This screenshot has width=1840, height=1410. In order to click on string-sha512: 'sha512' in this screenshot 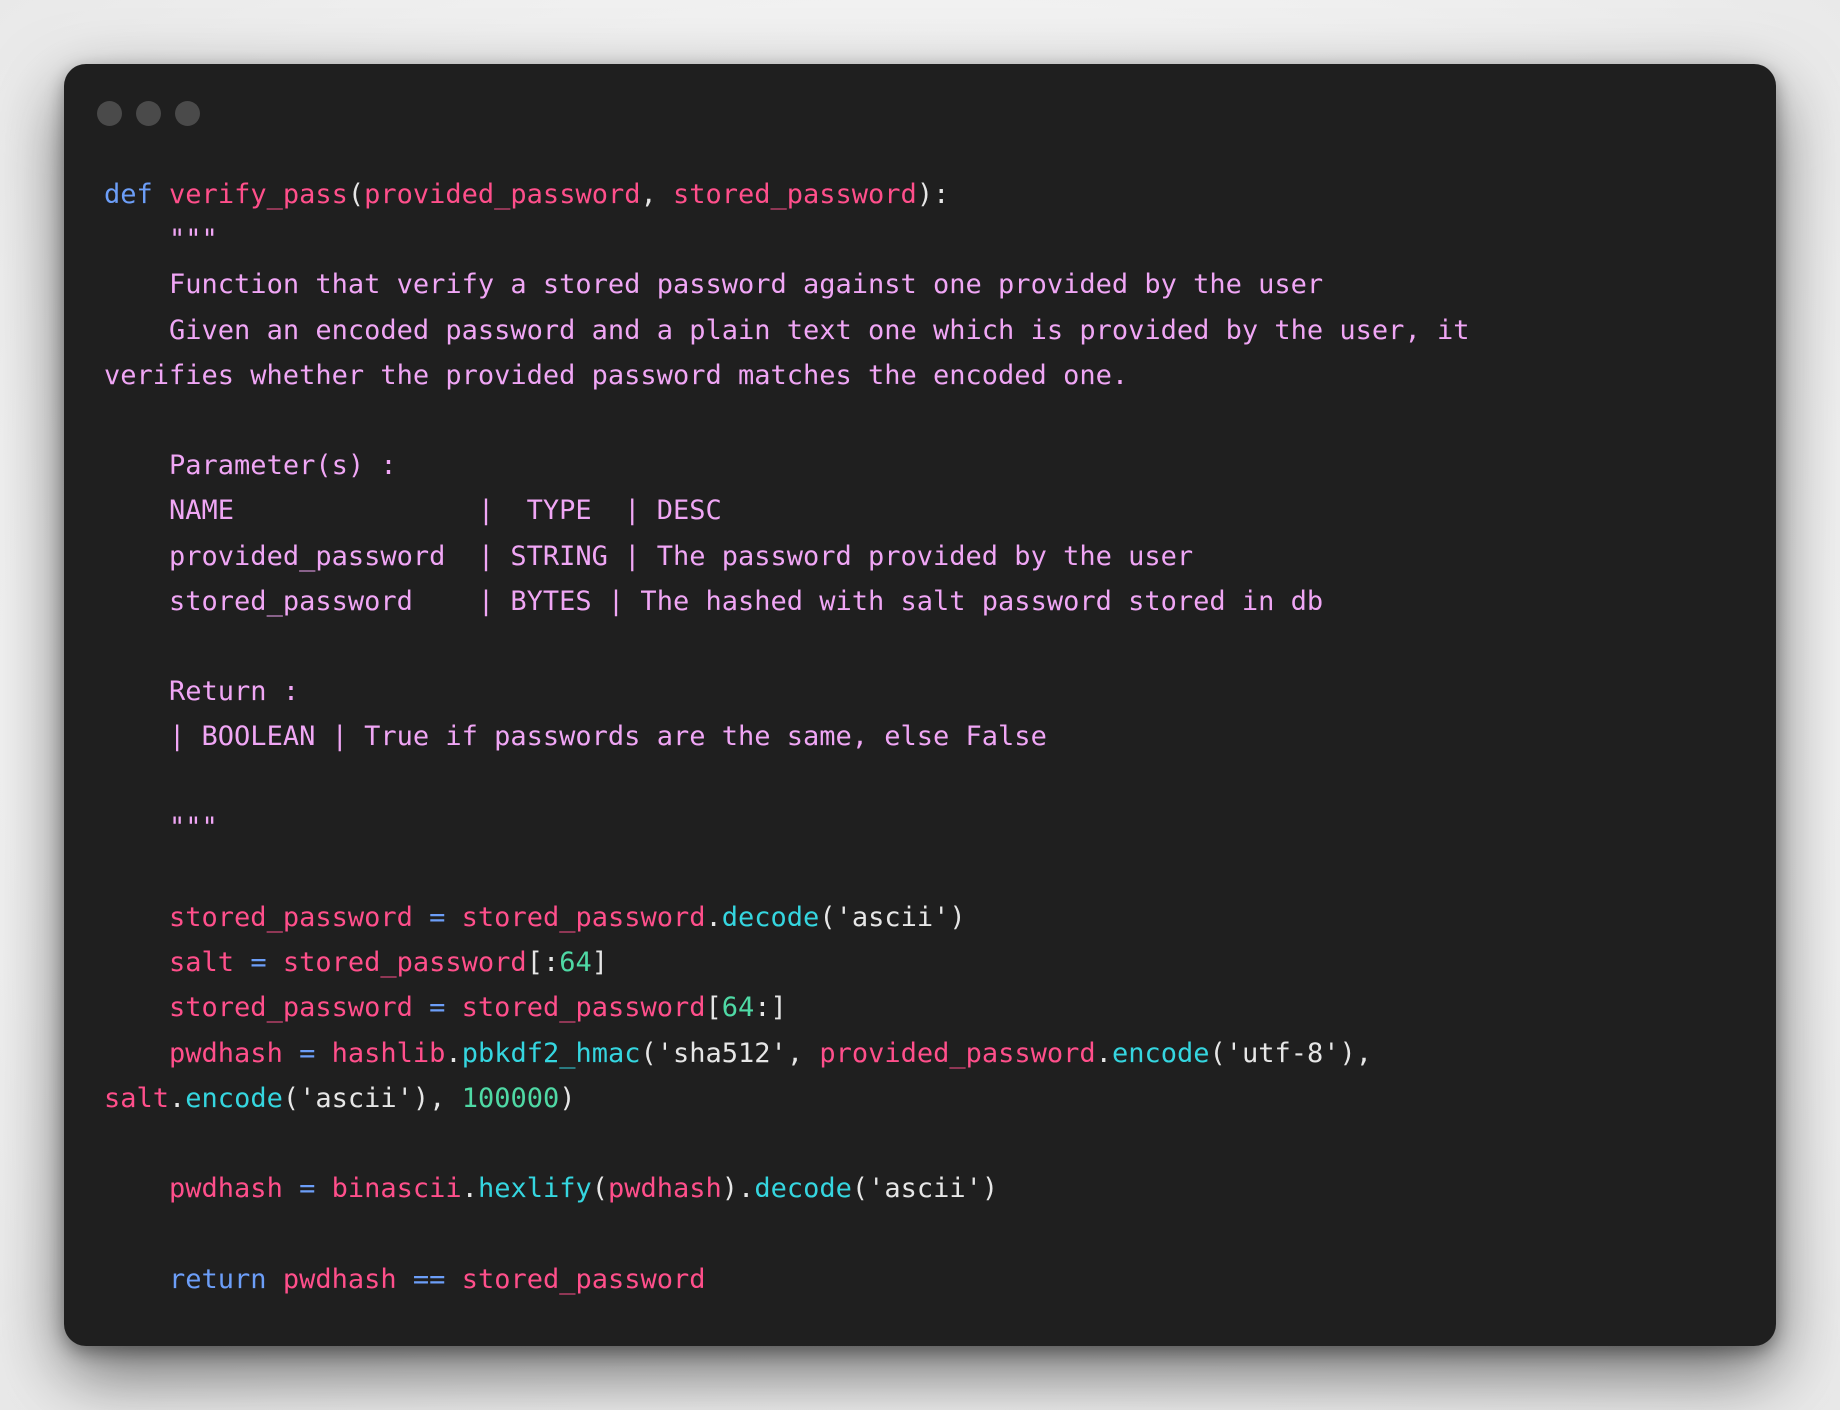, I will do `click(721, 1053)`.